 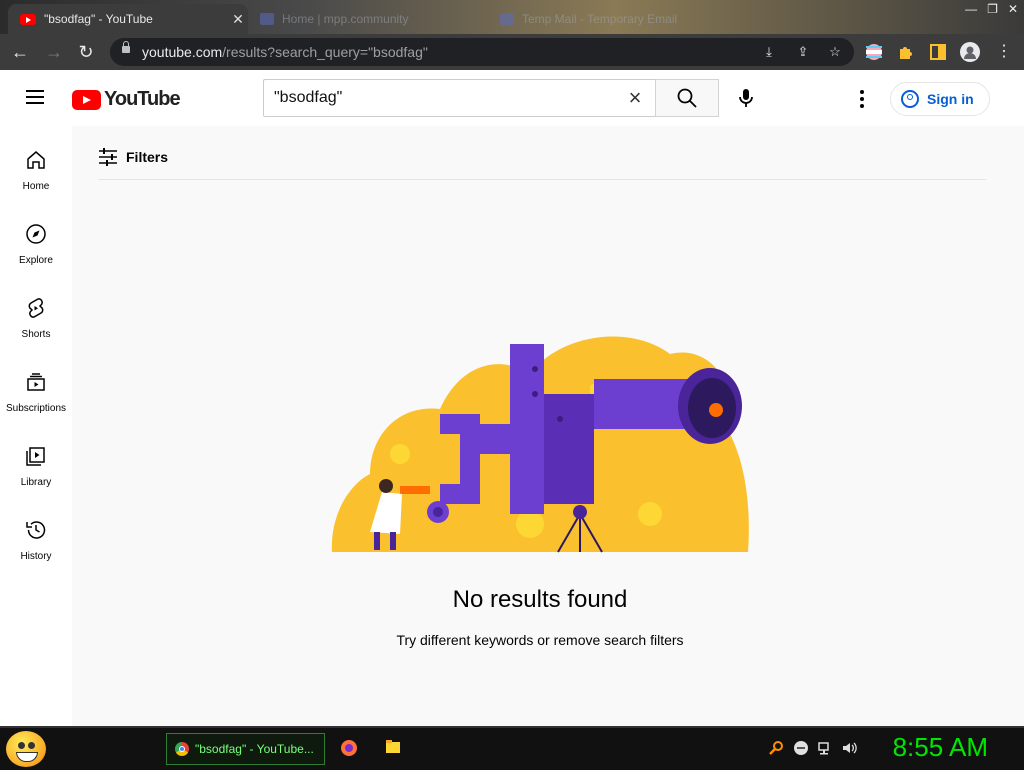 What do you see at coordinates (862, 99) in the screenshot?
I see `settings-more-icon` at bounding box center [862, 99].